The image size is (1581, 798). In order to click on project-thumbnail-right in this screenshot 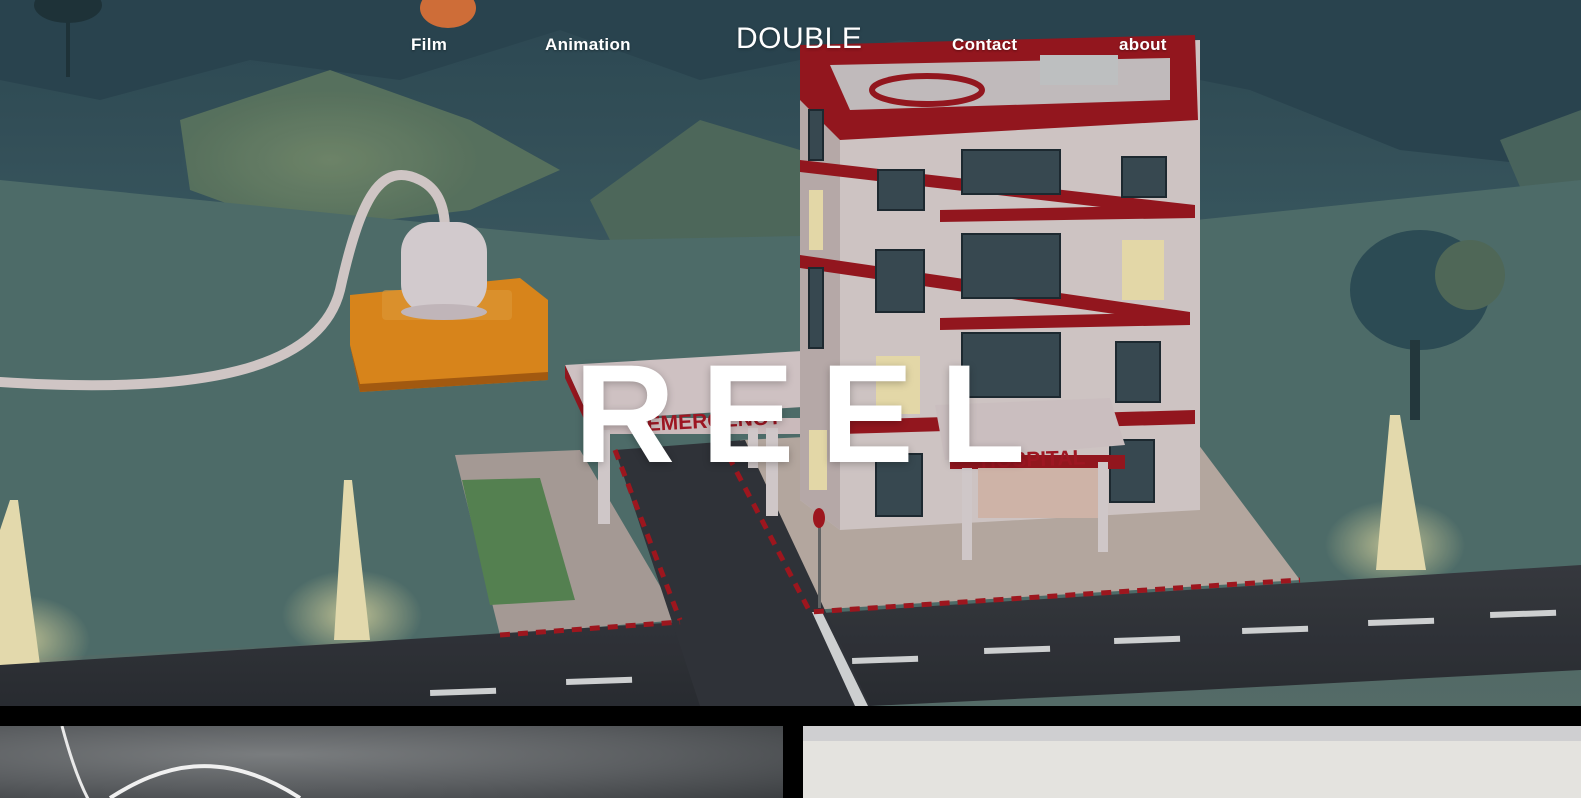, I will do `click(1192, 762)`.